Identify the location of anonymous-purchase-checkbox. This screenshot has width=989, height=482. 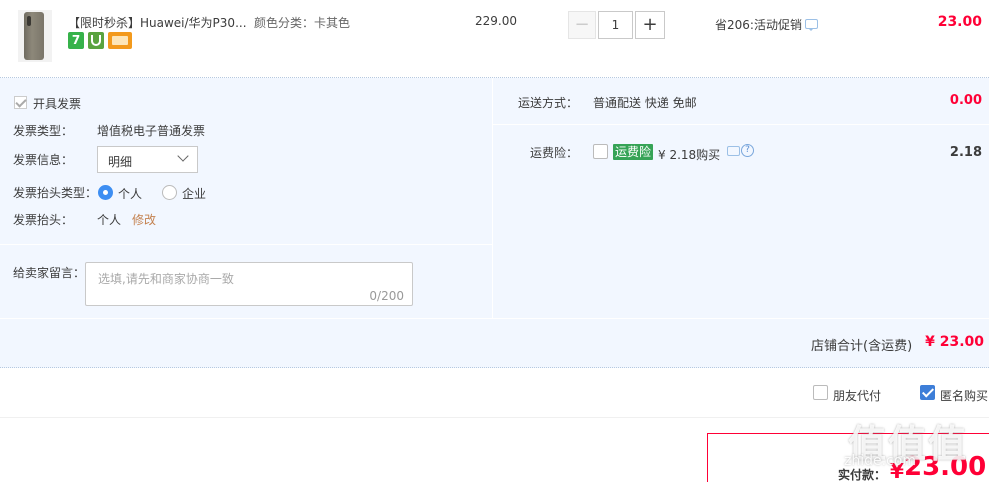
(927, 392).